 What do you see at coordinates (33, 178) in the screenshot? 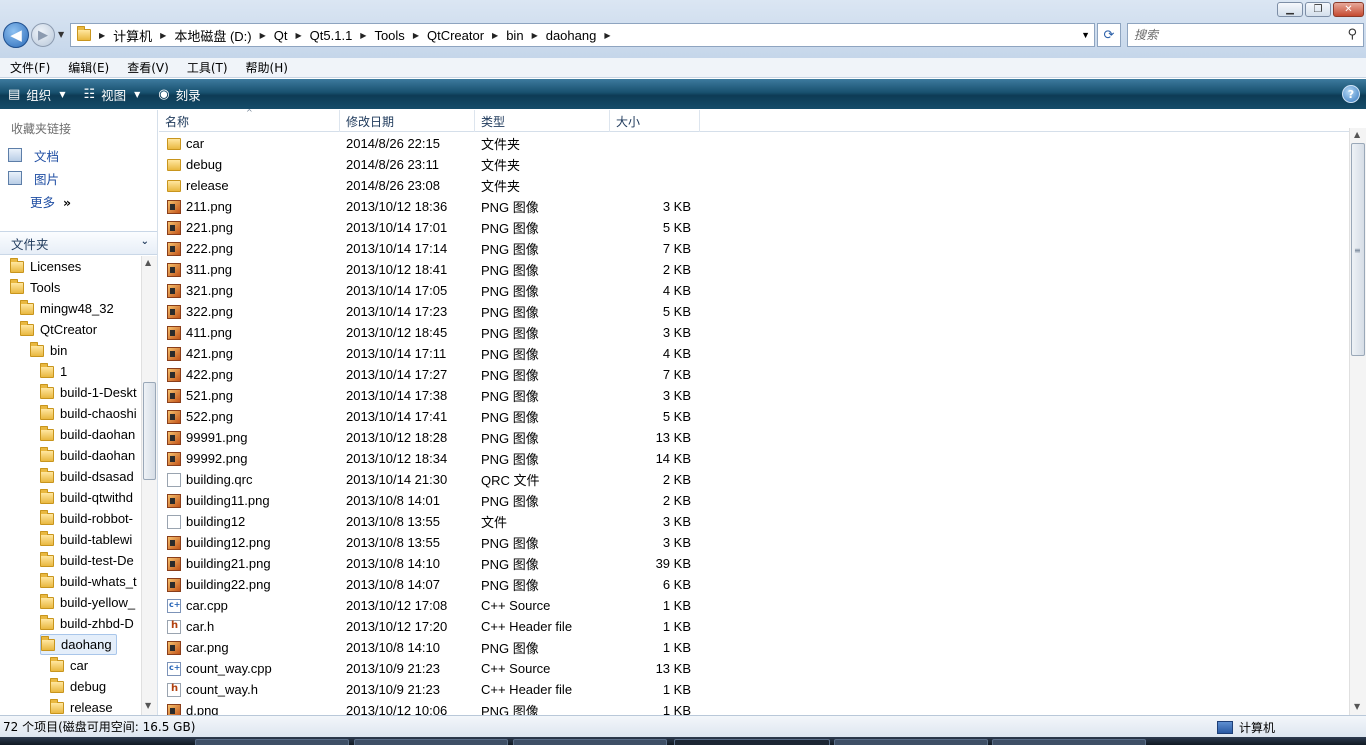
I see `favorite-pictures: 图片` at bounding box center [33, 178].